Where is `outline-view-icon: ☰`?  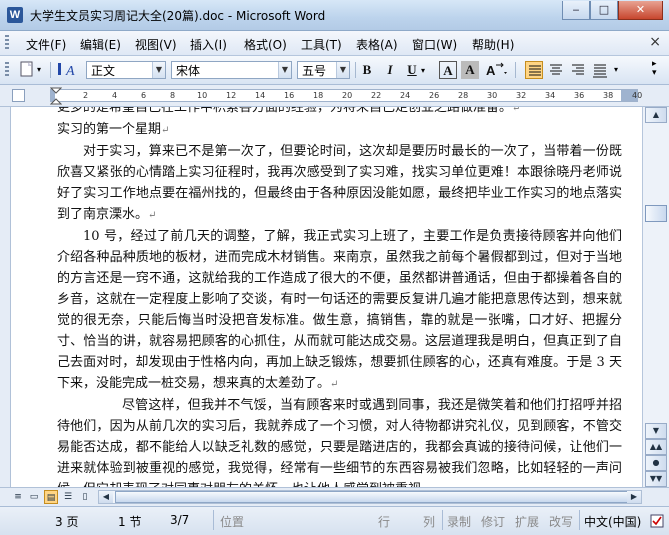 outline-view-icon: ☰ is located at coordinates (68, 497).